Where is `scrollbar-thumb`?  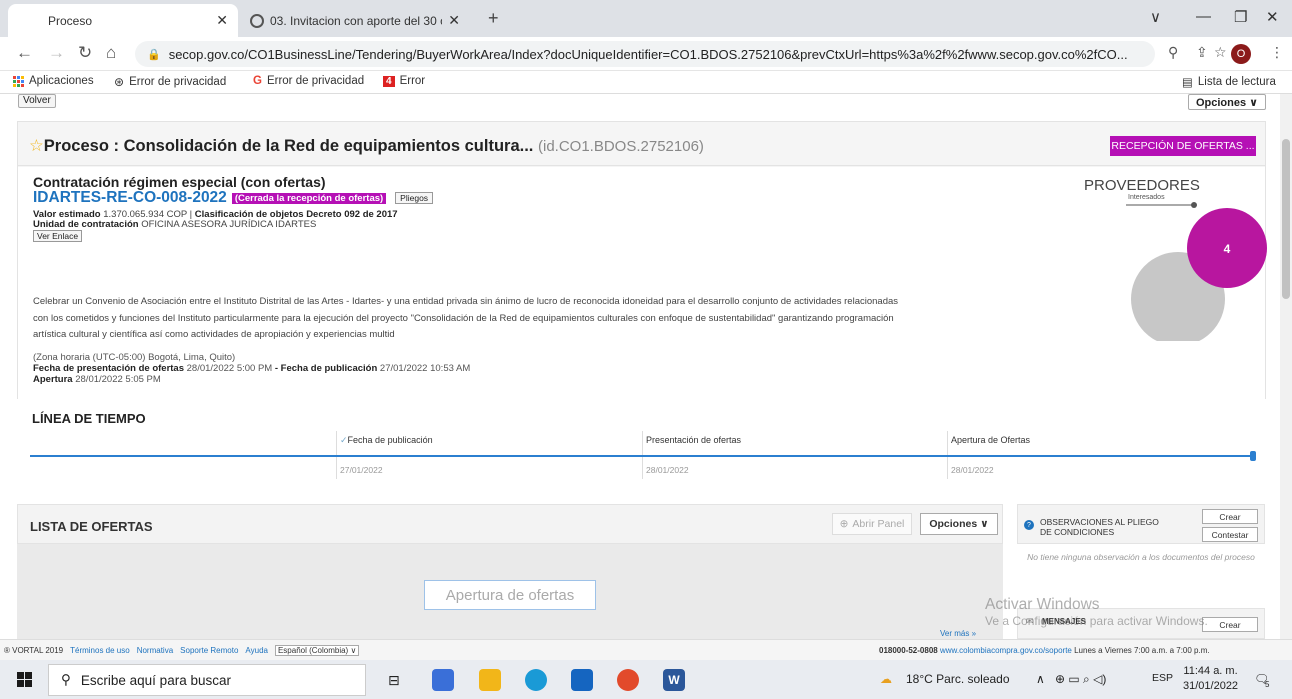 scrollbar-thumb is located at coordinates (1286, 219).